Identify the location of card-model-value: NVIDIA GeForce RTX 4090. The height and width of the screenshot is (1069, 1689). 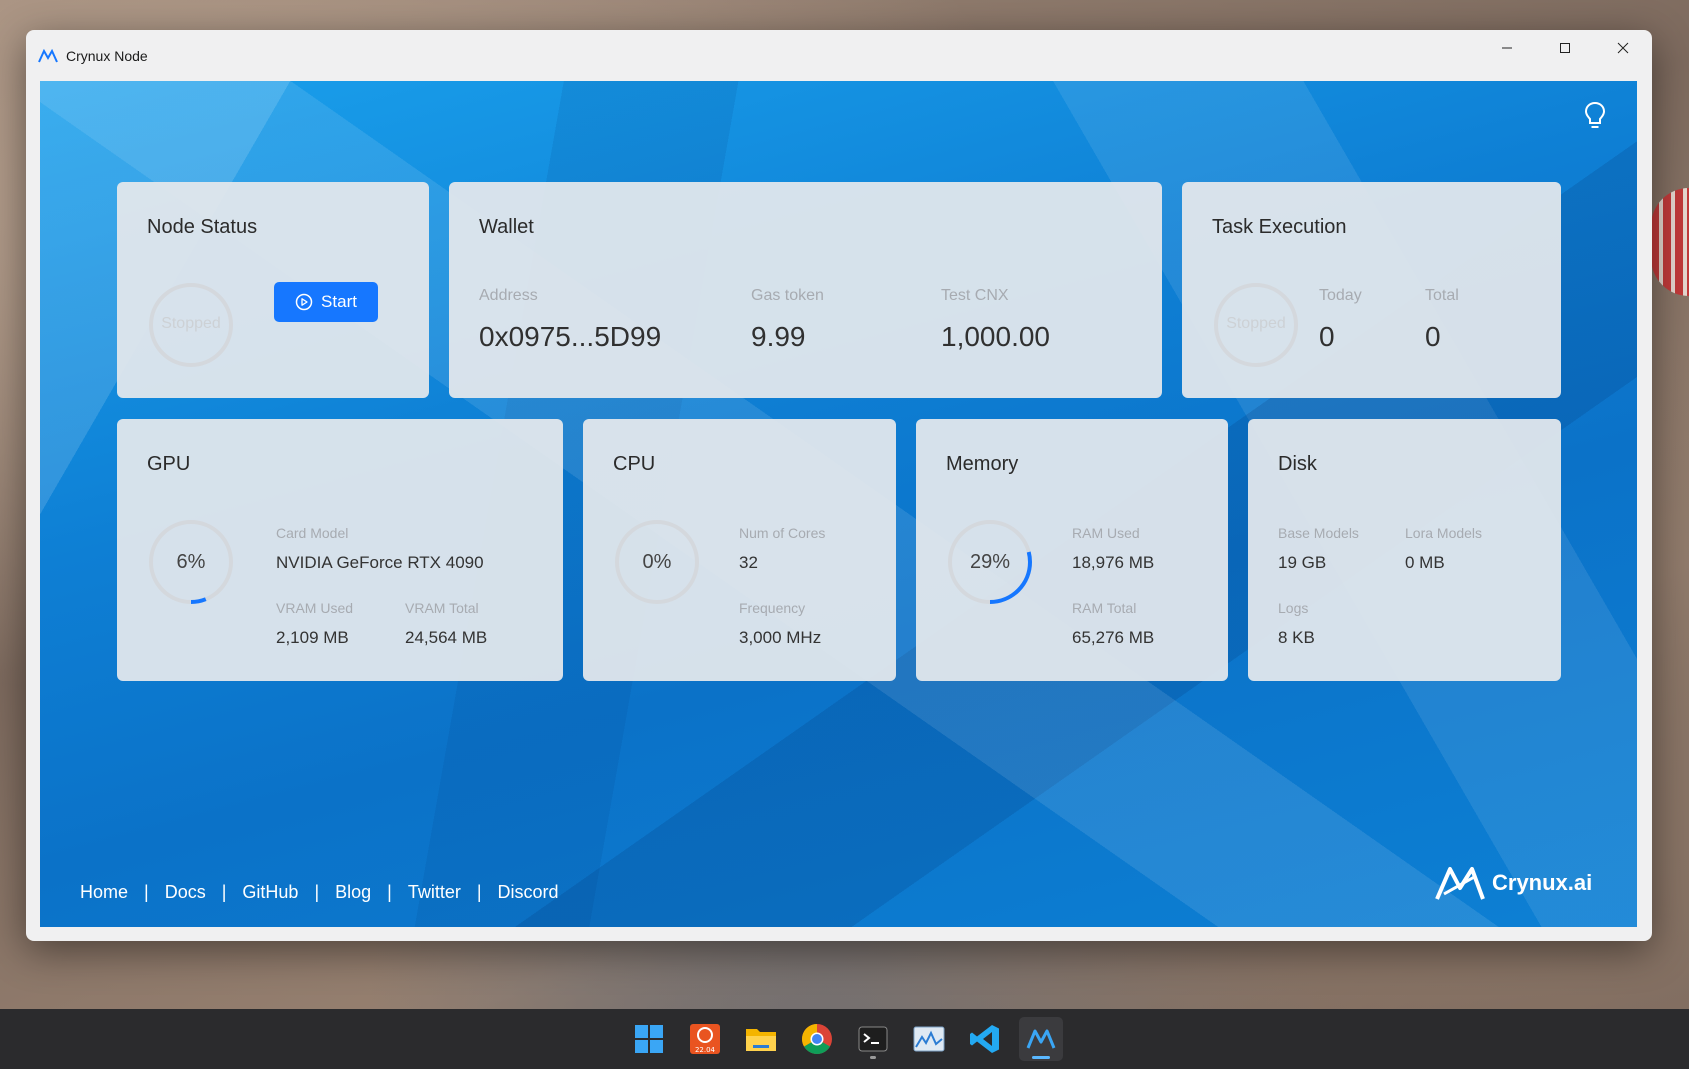
(380, 562).